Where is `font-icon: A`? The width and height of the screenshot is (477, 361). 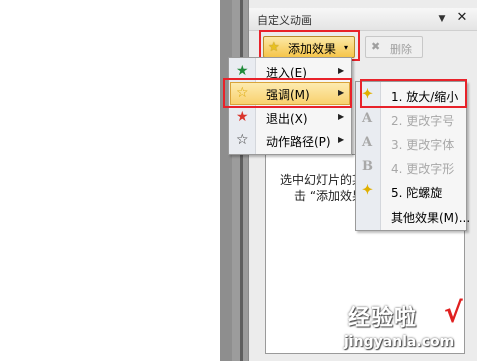
font-icon: A is located at coordinates (367, 142).